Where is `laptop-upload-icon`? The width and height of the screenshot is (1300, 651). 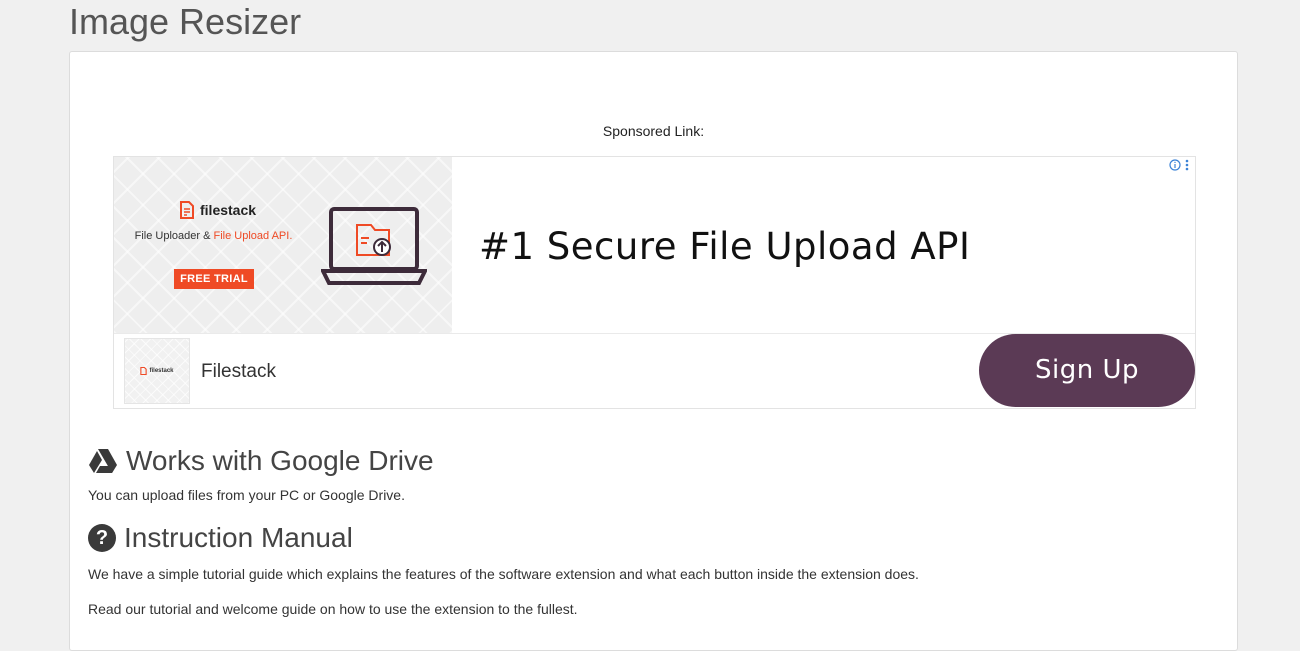
laptop-upload-icon is located at coordinates (374, 246).